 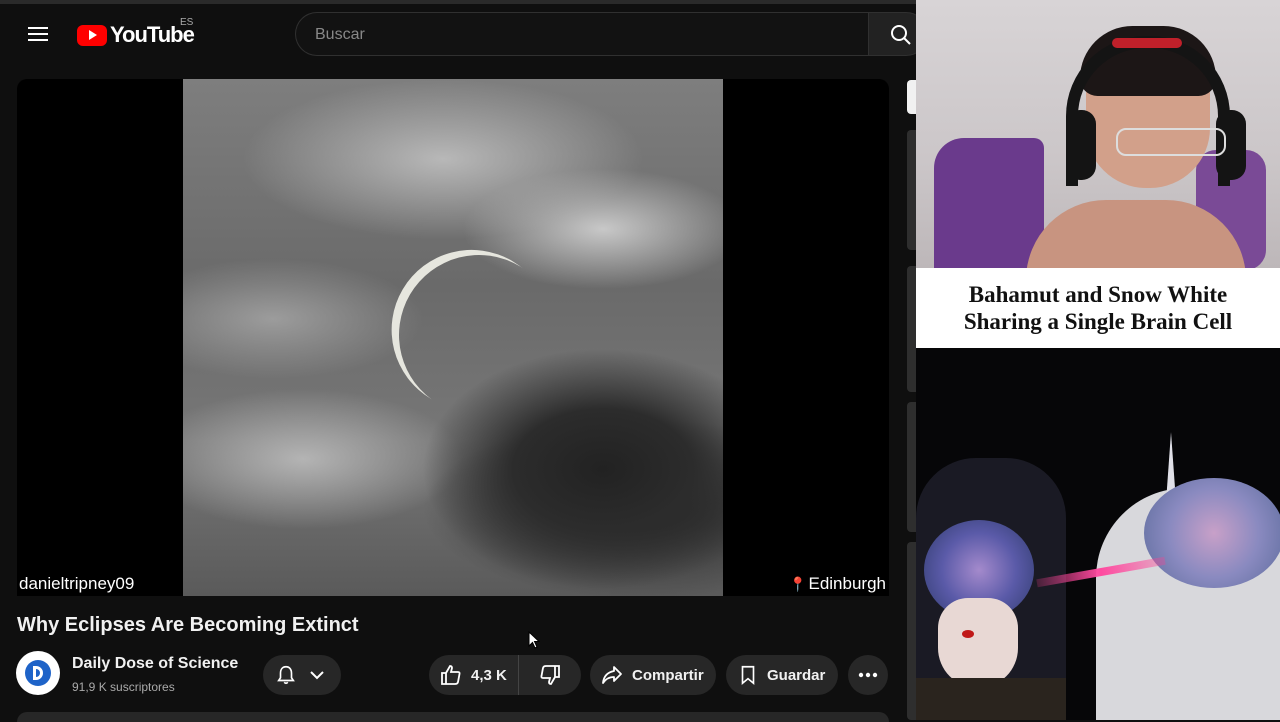 What do you see at coordinates (136, 35) in the screenshot?
I see `youtube-logo: YouTube` at bounding box center [136, 35].